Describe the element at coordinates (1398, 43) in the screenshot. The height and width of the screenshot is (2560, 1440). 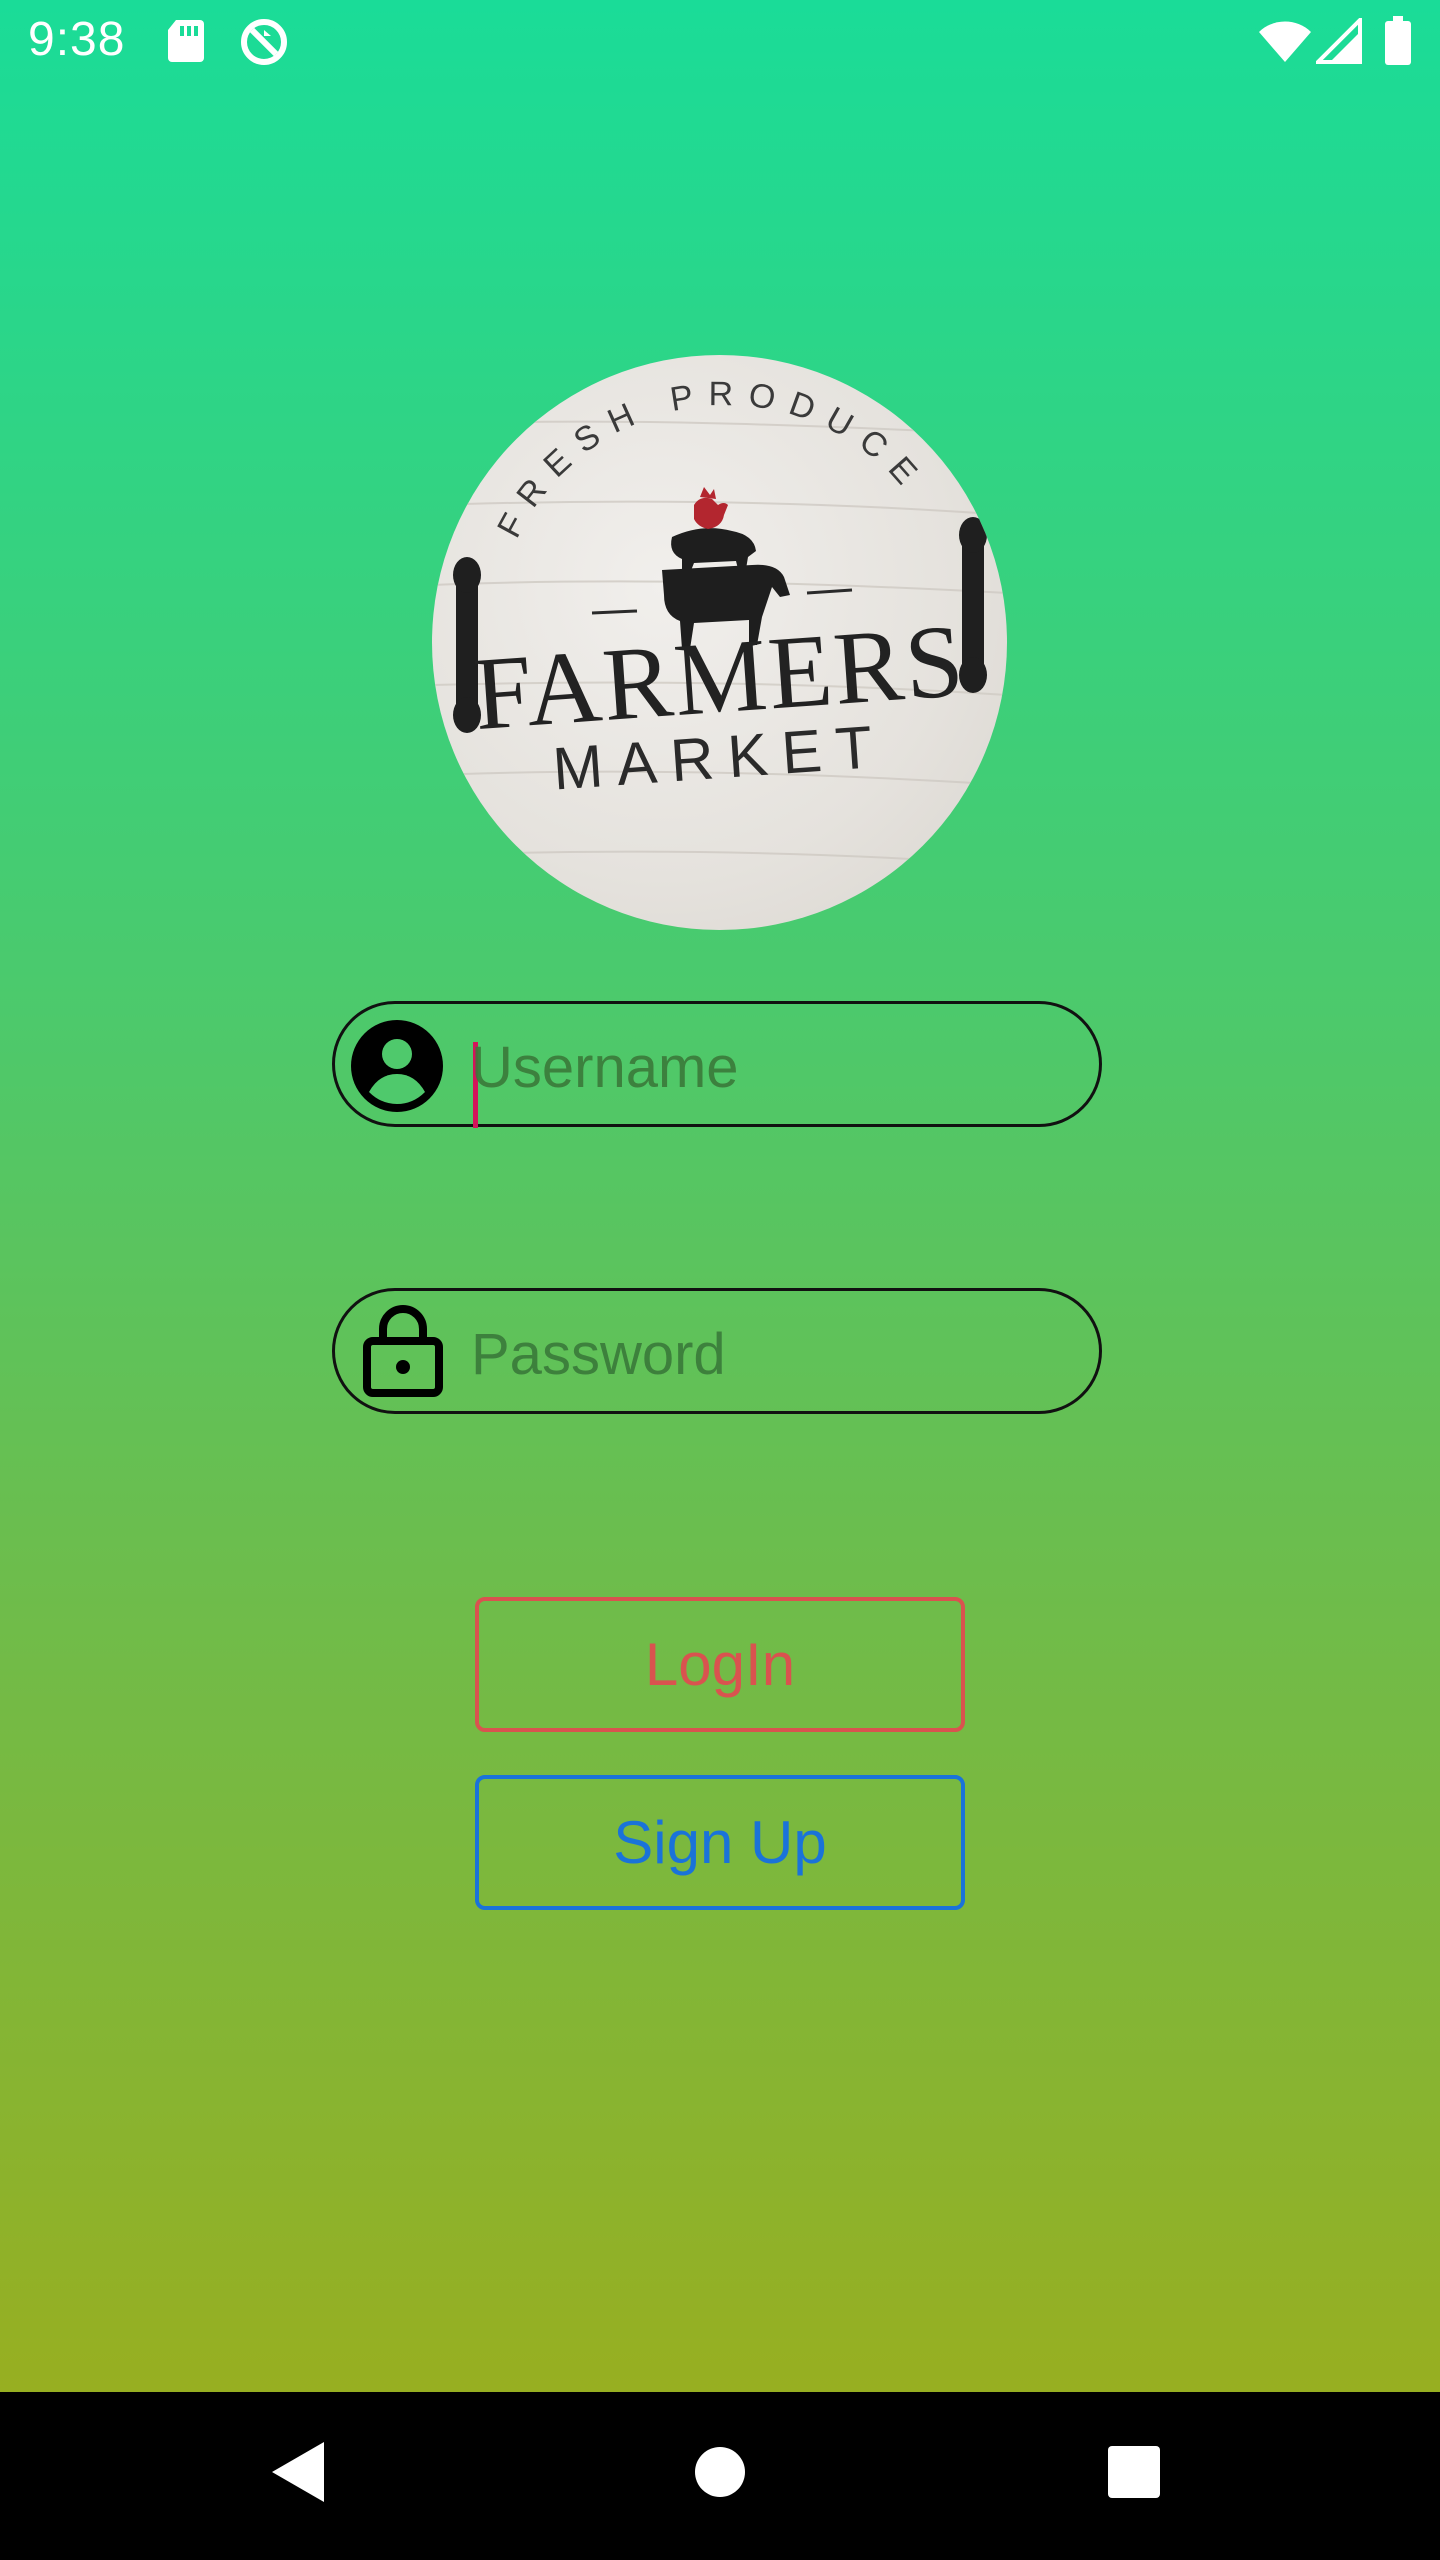
I see `battery-icon` at that location.